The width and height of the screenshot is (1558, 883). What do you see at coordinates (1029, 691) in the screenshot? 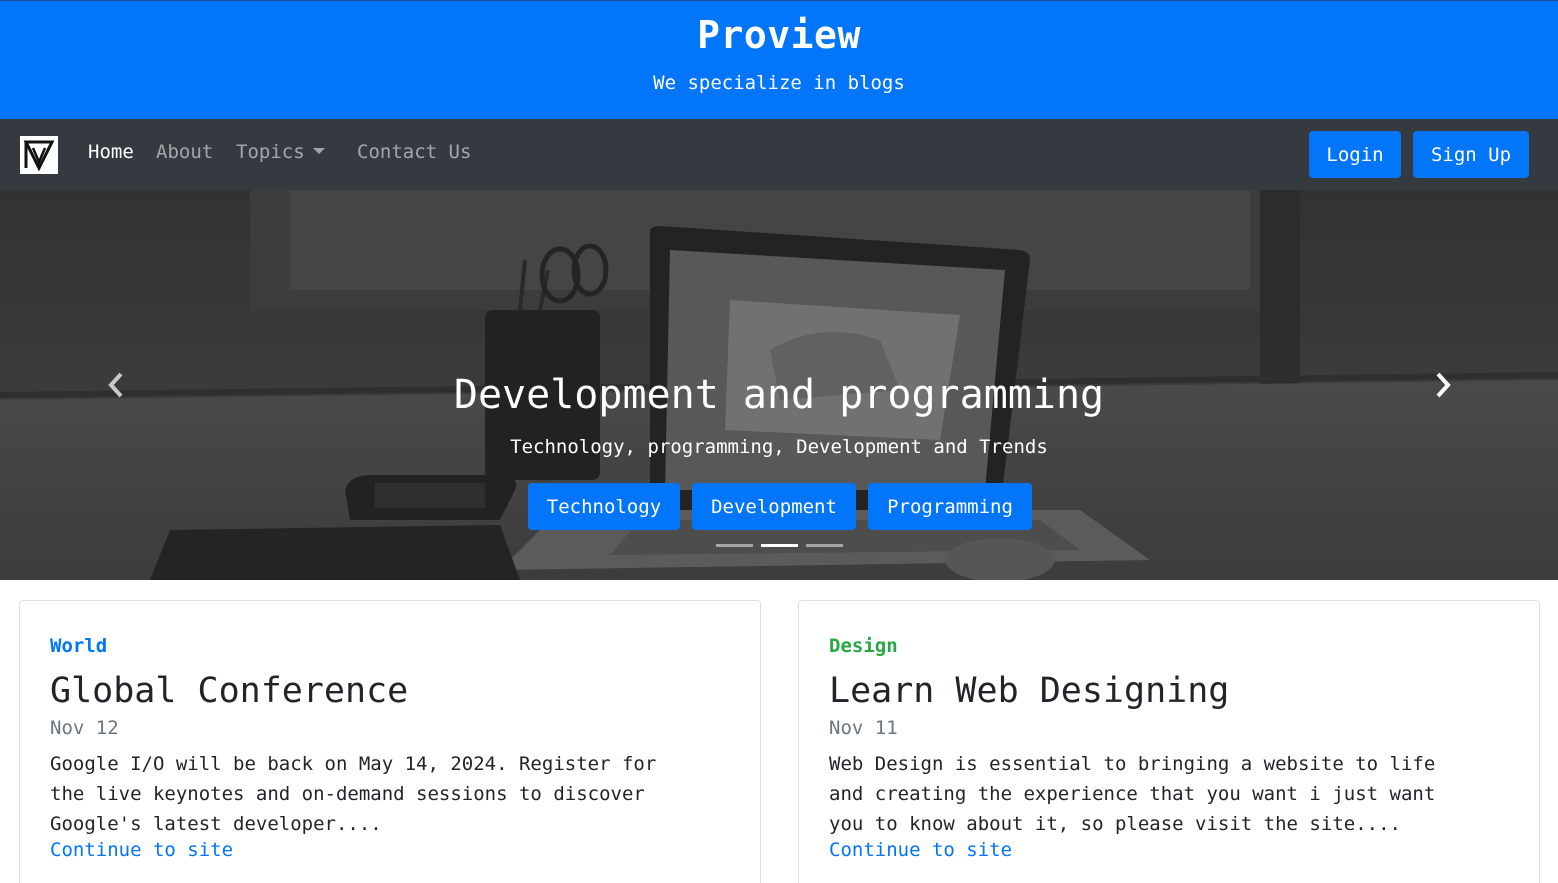
I see `post-title: Learn Web Designing` at bounding box center [1029, 691].